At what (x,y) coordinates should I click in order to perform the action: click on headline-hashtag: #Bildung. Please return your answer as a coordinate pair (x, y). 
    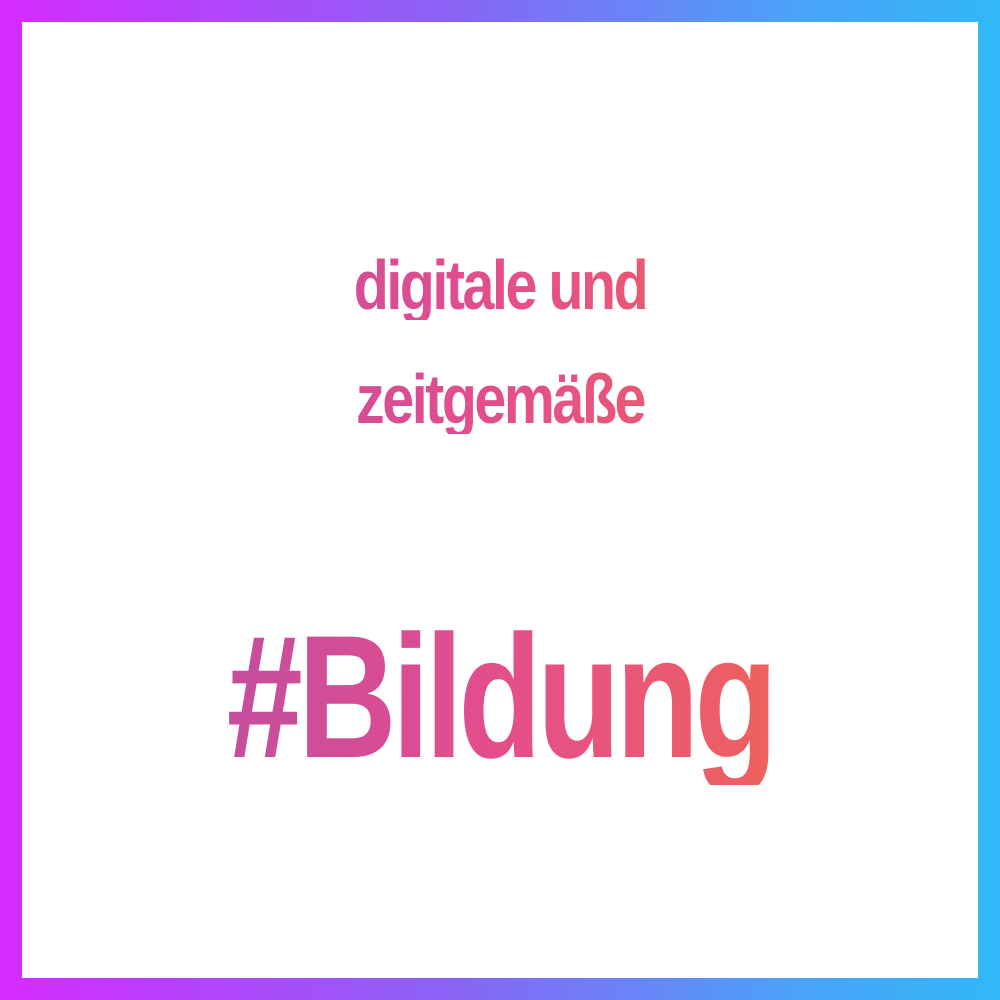
    Looking at the image, I should click on (500, 697).